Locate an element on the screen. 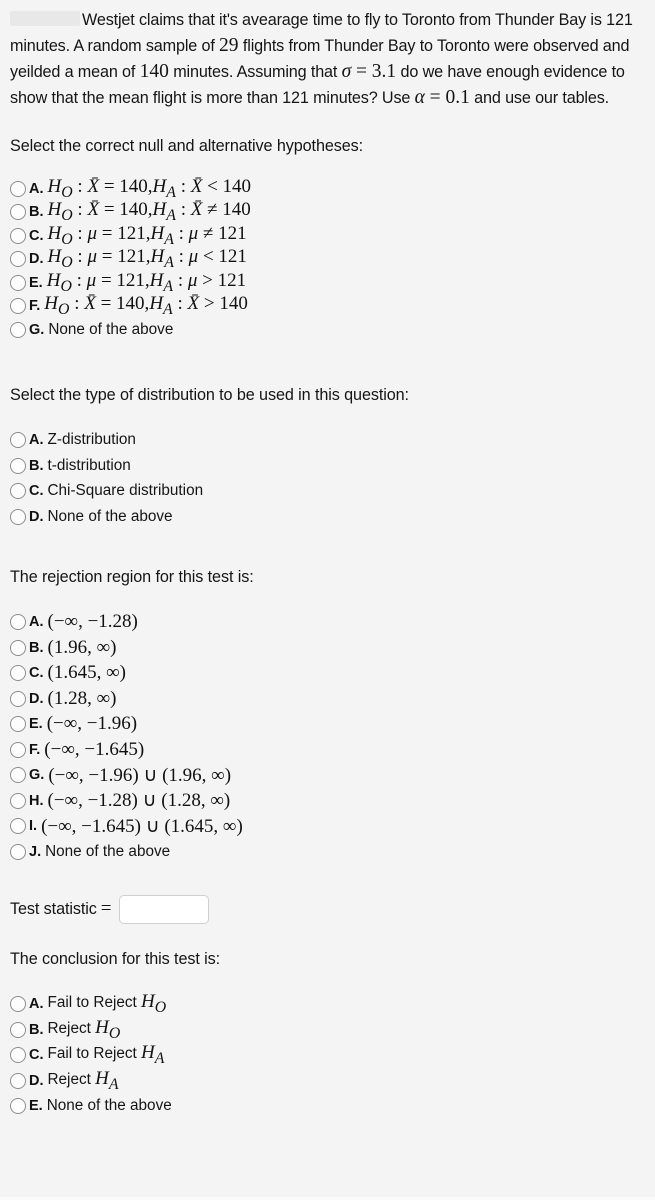 This screenshot has width=655, height=1200. option-row-rejection-c: C. (1.645, ∞) is located at coordinates (327, 674).